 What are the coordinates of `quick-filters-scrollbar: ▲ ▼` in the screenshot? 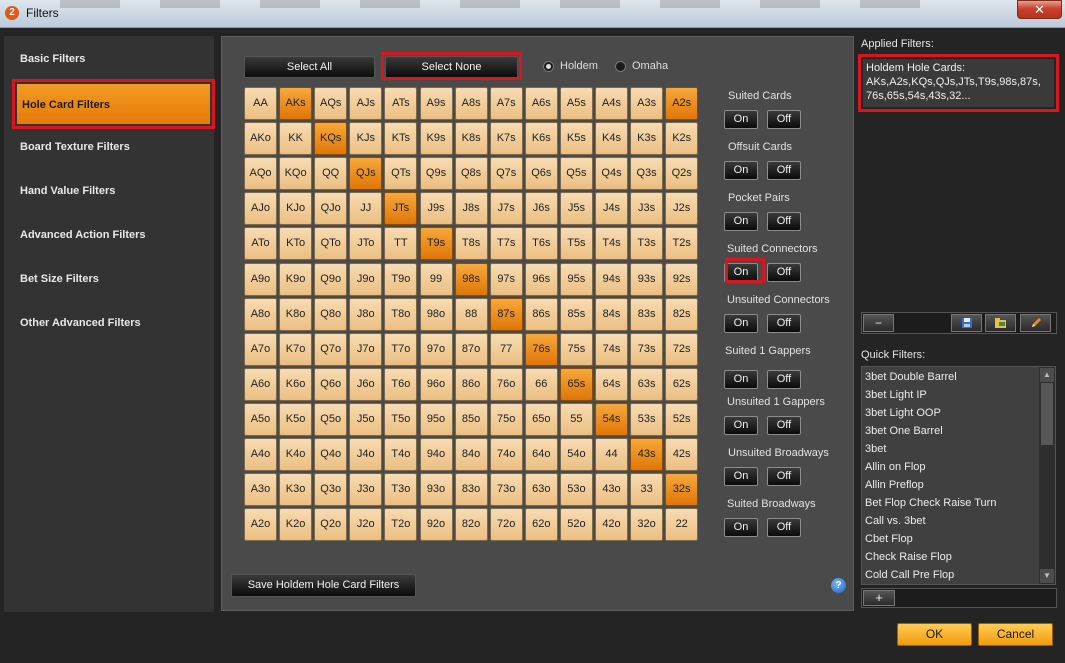 It's located at (1047, 475).